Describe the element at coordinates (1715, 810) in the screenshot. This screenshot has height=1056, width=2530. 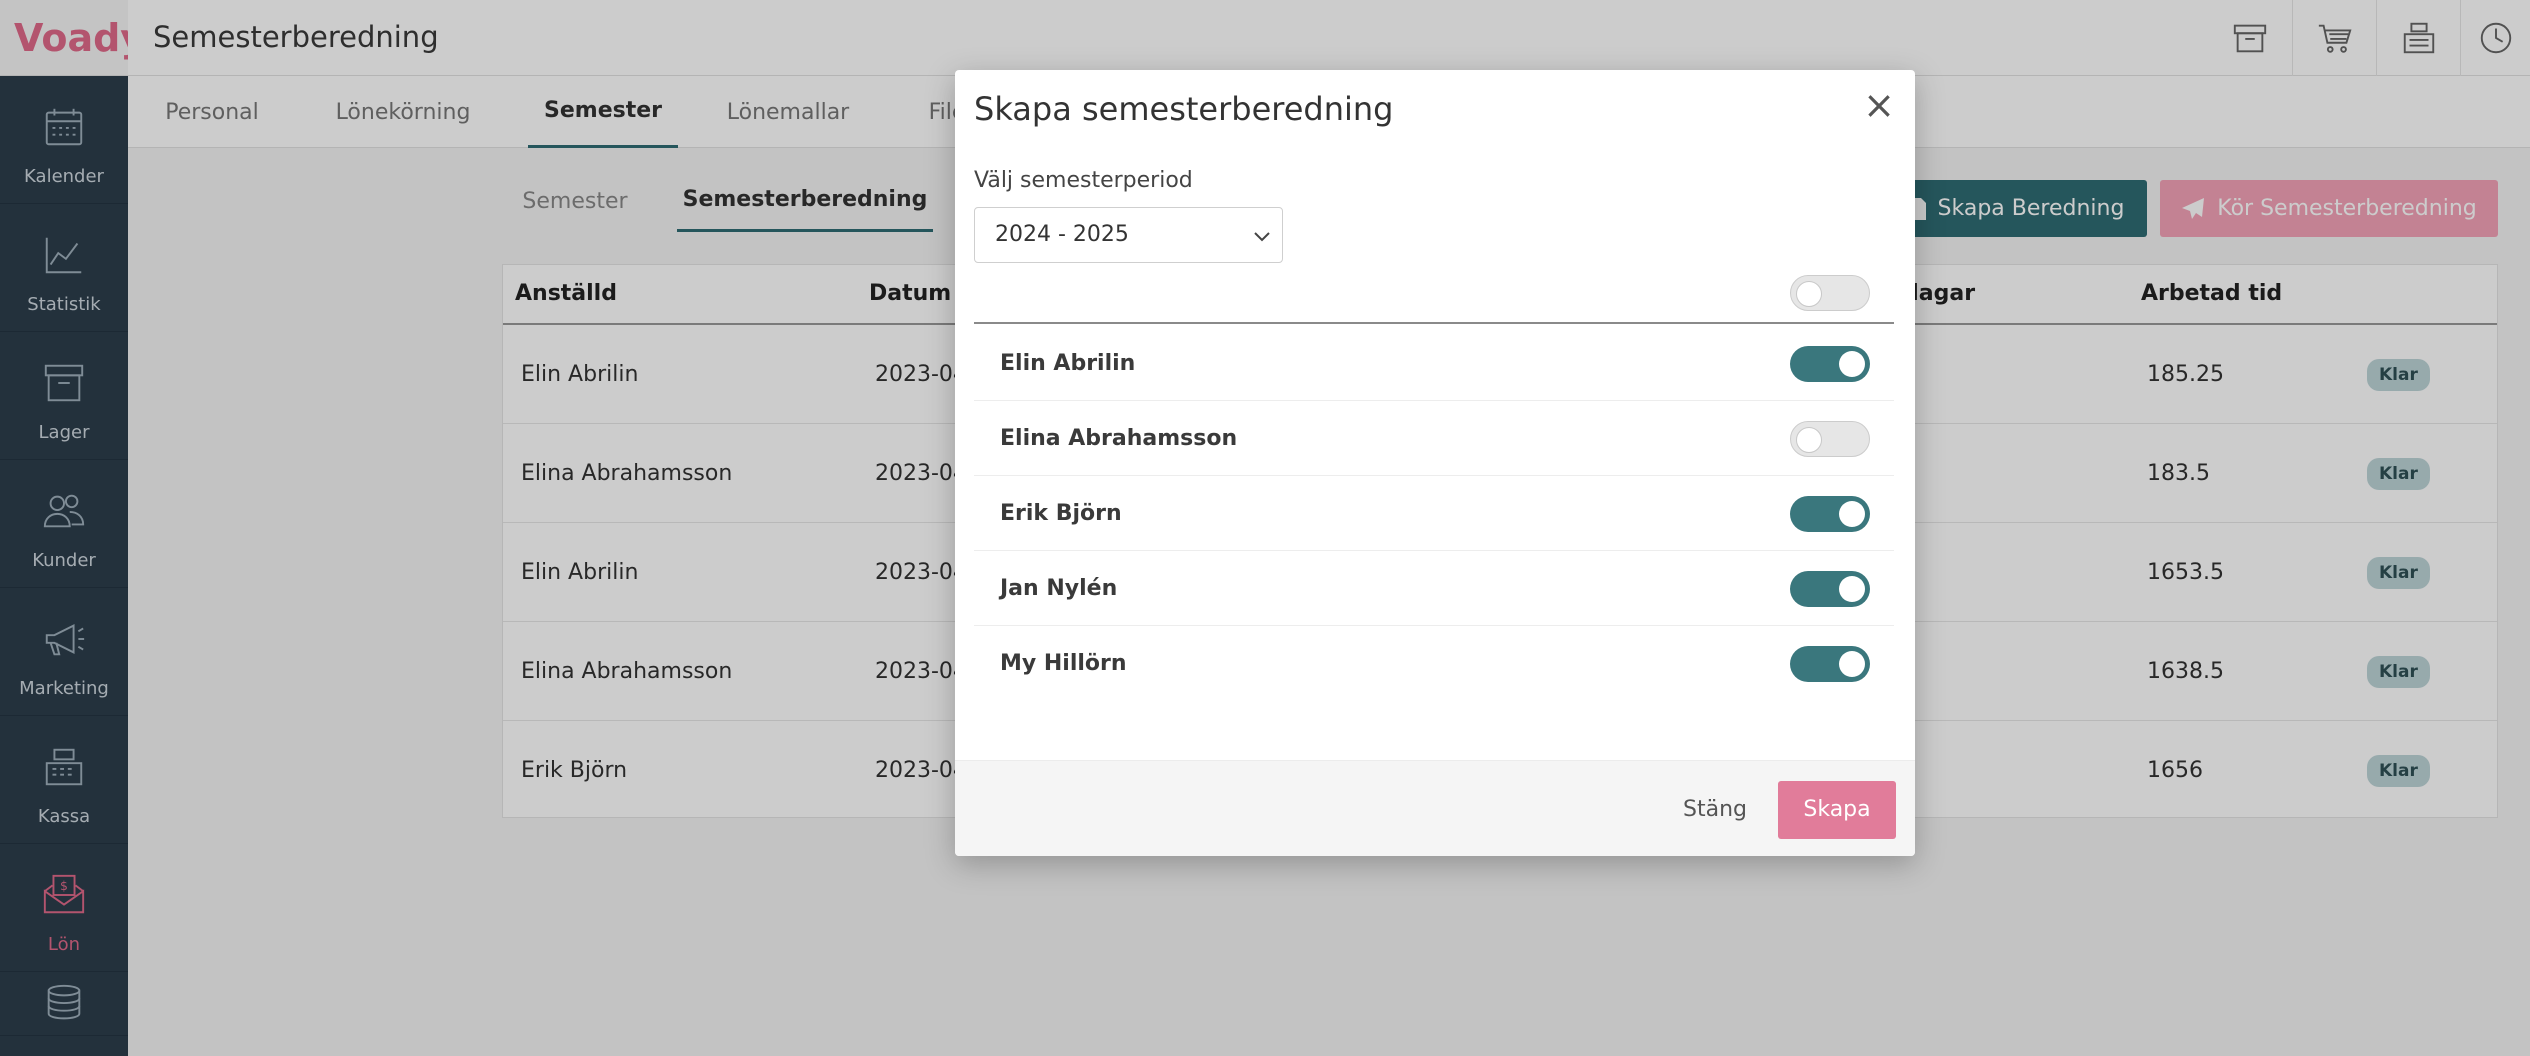
I see `close-button: Stäng` at that location.